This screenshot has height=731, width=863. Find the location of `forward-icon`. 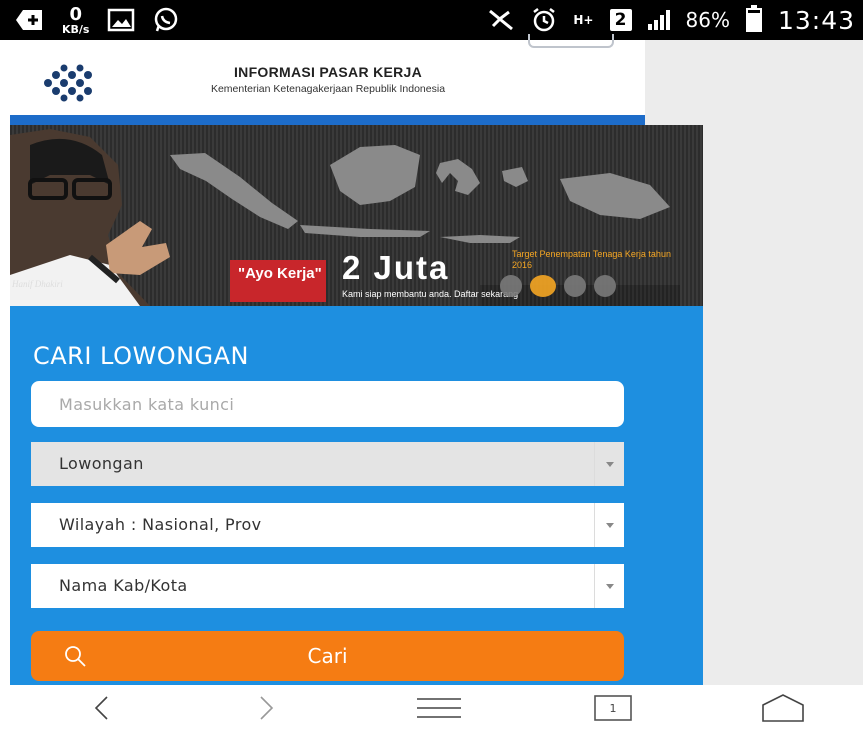

forward-icon is located at coordinates (267, 708).